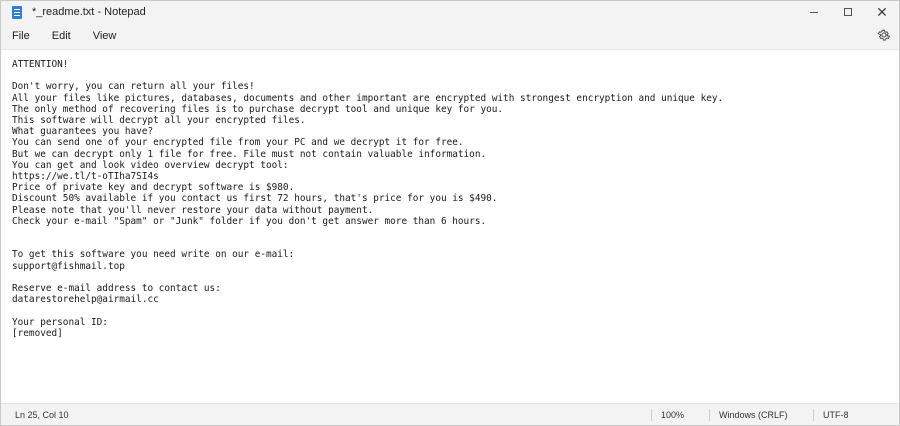 This screenshot has width=900, height=426. What do you see at coordinates (450, 12) in the screenshot?
I see `title-bar: *_readme.txt - Notepad ✕` at bounding box center [450, 12].